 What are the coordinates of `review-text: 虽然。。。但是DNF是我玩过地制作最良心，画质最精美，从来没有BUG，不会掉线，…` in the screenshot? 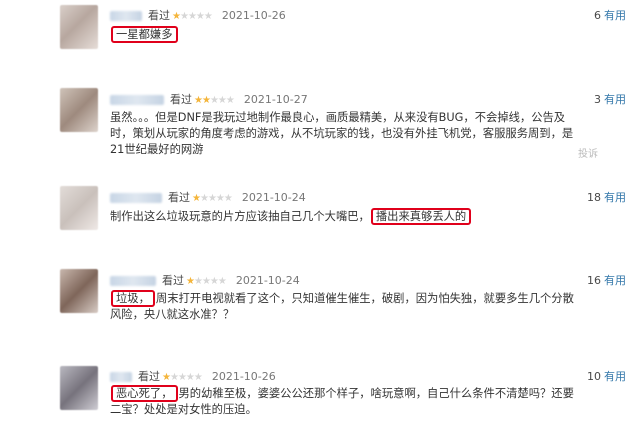 It's located at (342, 133).